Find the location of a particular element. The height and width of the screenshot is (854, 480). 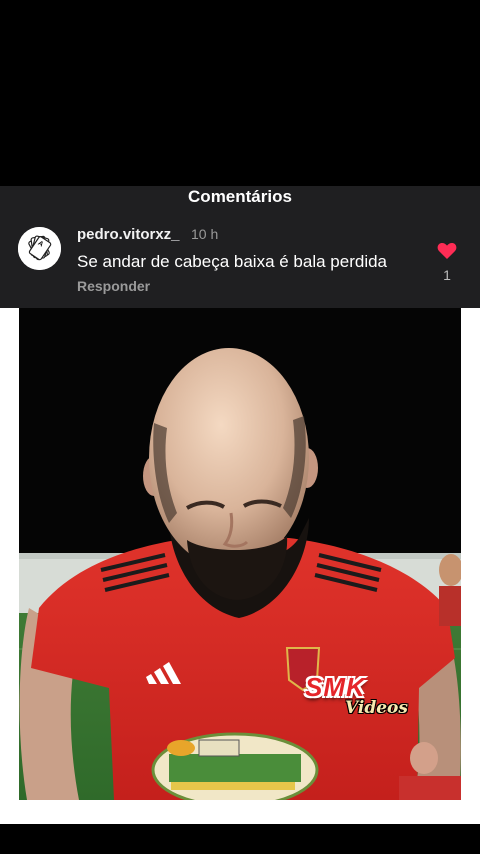

like-count: 1 is located at coordinates (447, 275).